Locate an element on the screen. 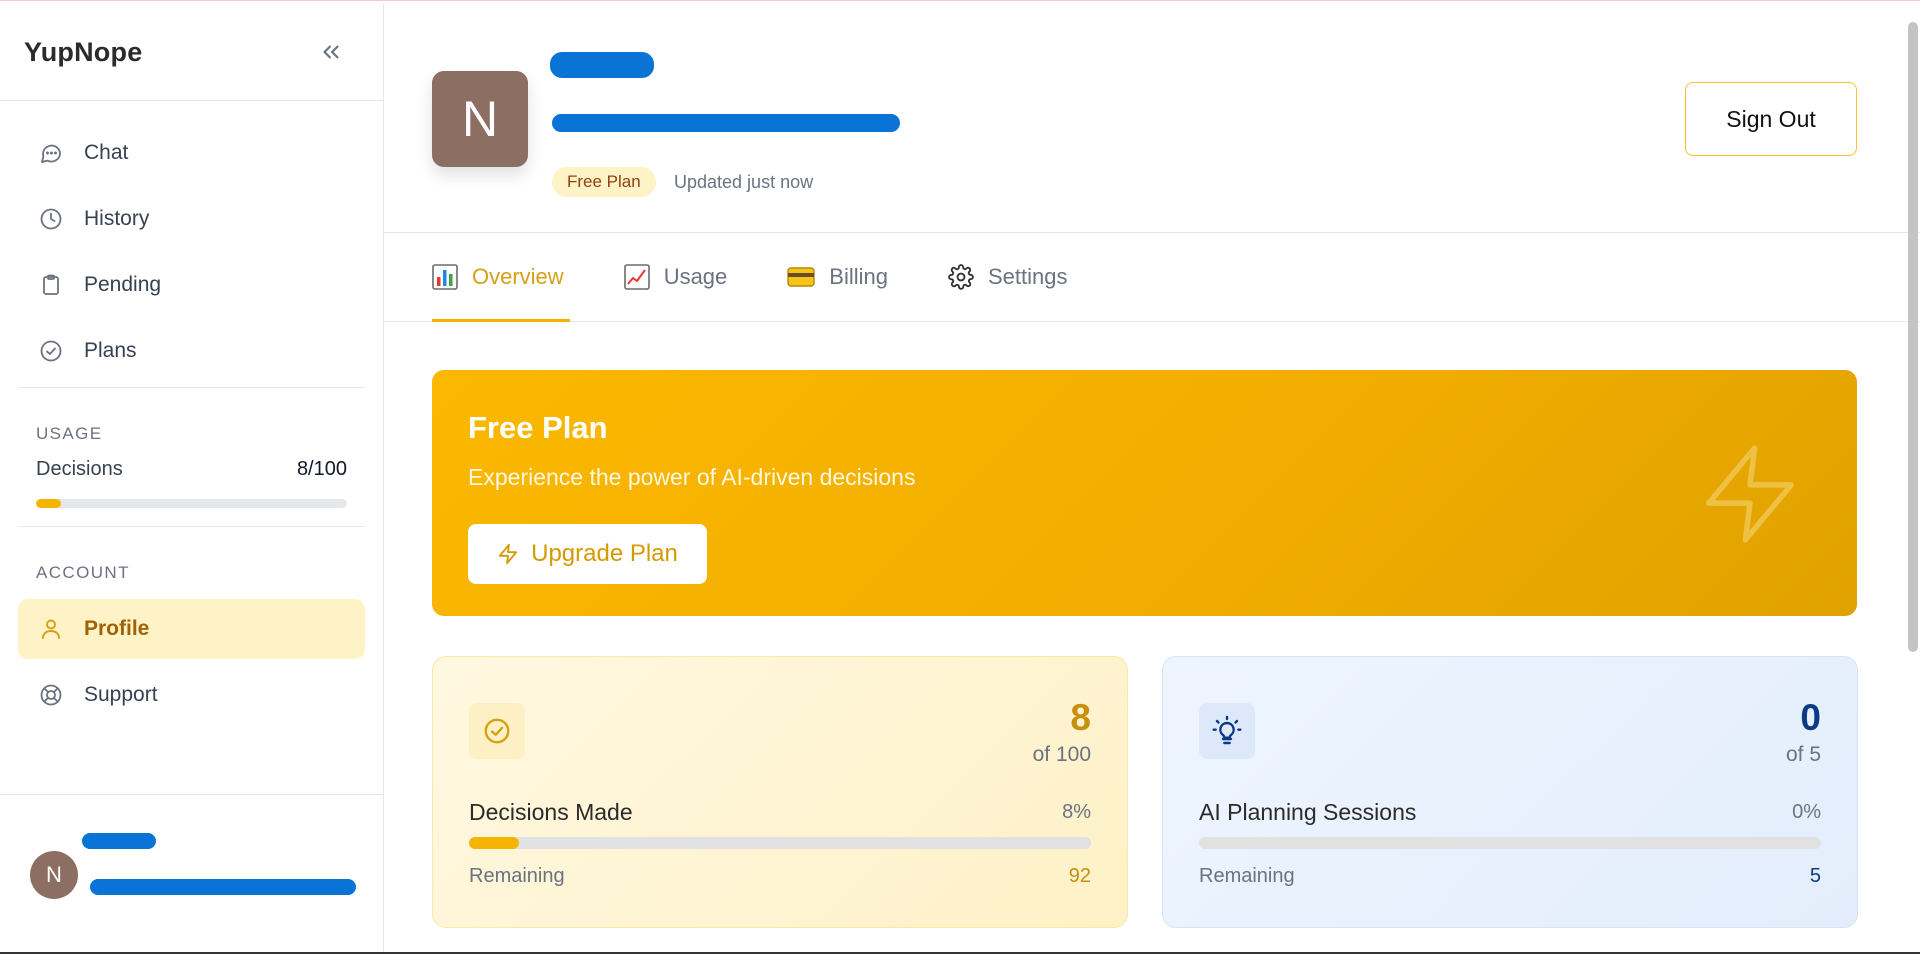  stat-percent: 8% is located at coordinates (1076, 812).